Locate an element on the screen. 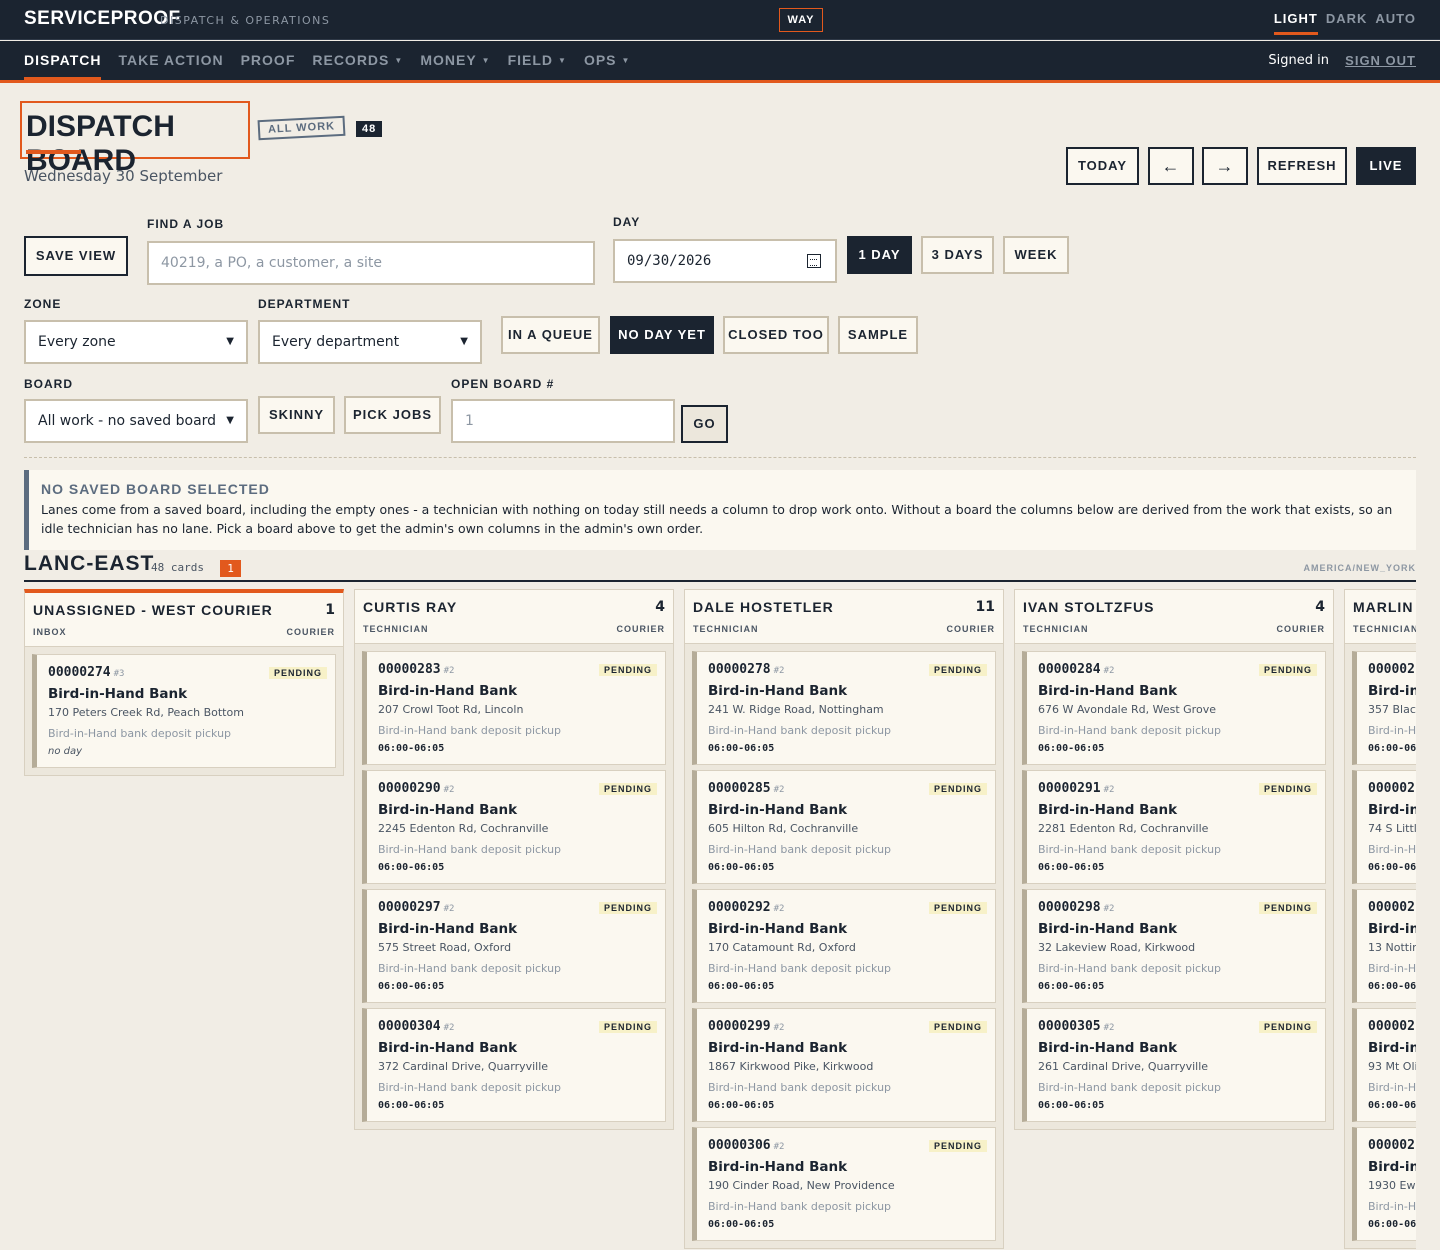 This screenshot has height=1250, width=1440. job-id: 00000305 #2 is located at coordinates (1076, 1026).